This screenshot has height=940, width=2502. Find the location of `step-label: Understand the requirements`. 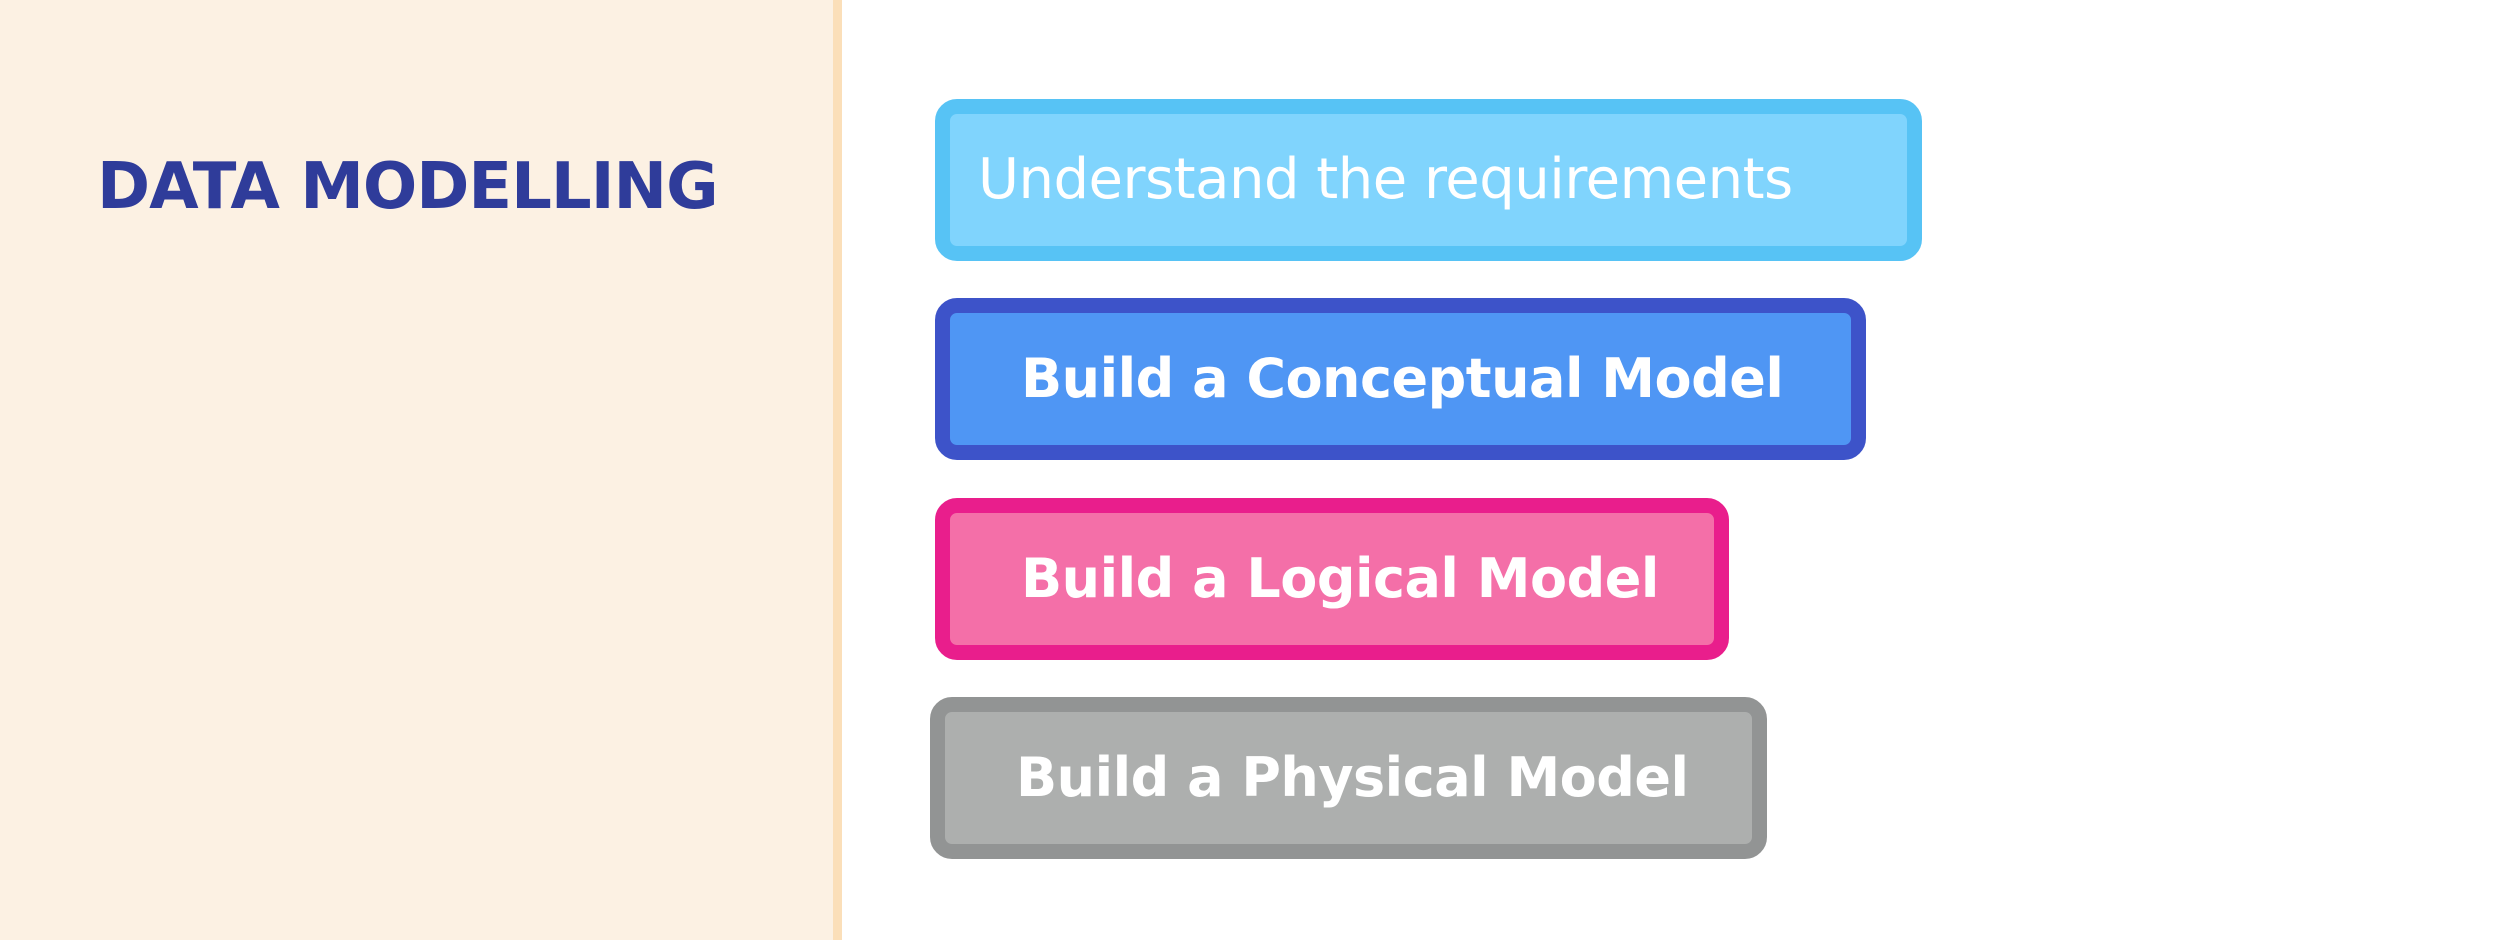

step-label: Understand the requirements is located at coordinates (1385, 179).